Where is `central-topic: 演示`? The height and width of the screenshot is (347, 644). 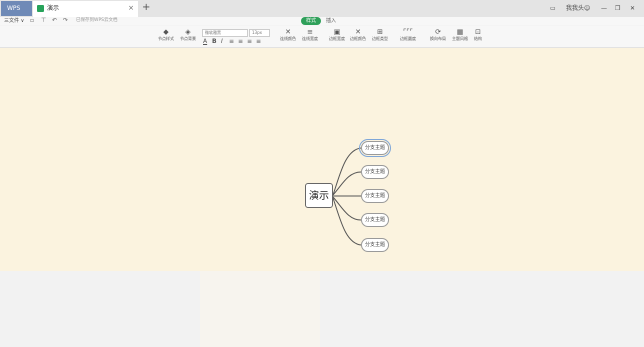
central-topic: 演示 is located at coordinates (319, 195).